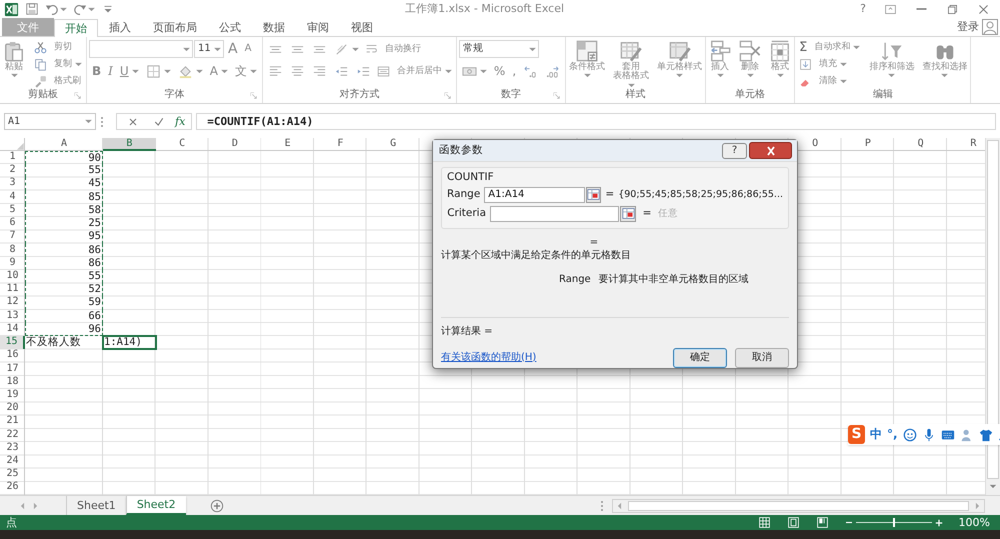 Image resolution: width=1000 pixels, height=539 pixels. Describe the element at coordinates (12, 277) in the screenshot. I see `row-header: 10` at that location.